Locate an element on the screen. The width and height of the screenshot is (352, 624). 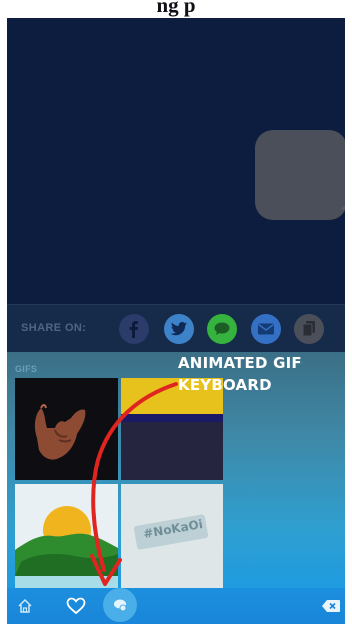
copy-icon is located at coordinates (308, 329).